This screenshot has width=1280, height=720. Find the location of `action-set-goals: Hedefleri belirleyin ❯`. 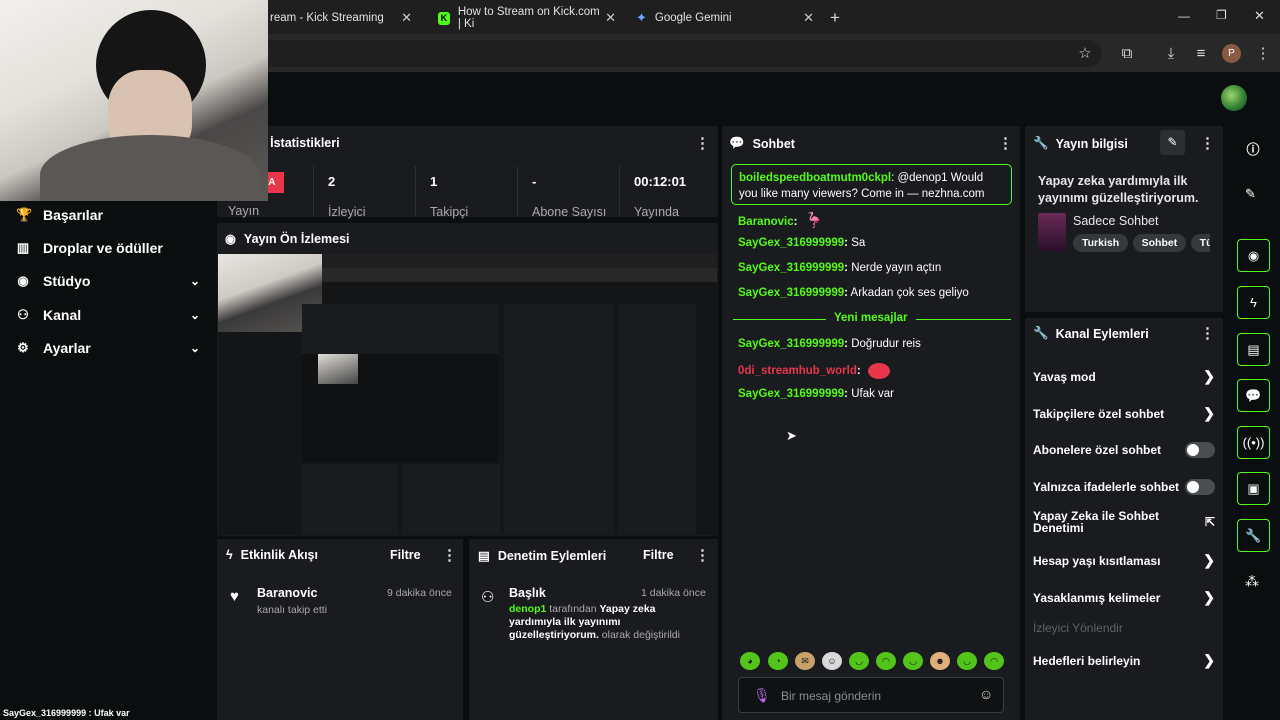

action-set-goals: Hedefleri belirleyin ❯ is located at coordinates (1124, 660).